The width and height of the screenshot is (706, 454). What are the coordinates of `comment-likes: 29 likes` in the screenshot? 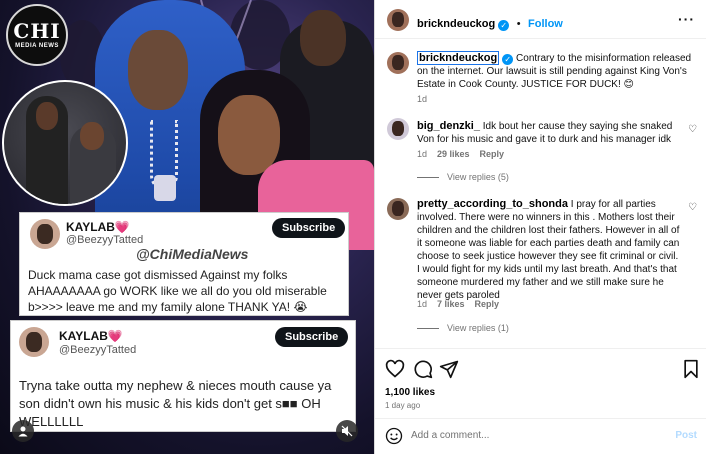 It's located at (453, 154).